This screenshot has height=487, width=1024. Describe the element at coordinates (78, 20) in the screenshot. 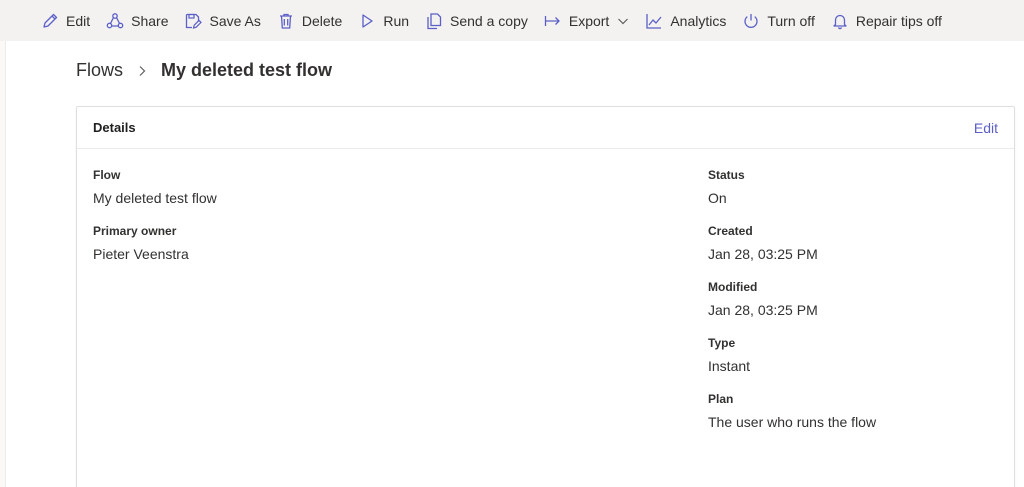

I see `edit-label: Edit` at that location.